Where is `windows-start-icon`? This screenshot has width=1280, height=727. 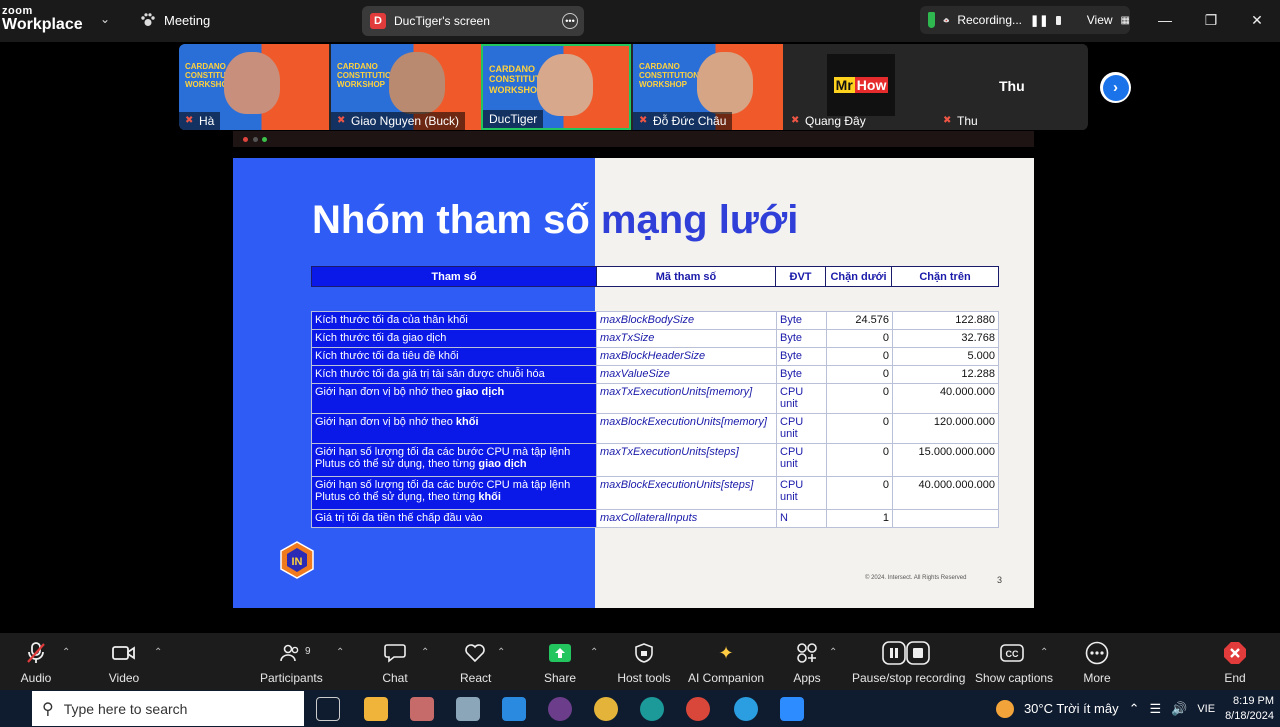 windows-start-icon is located at coordinates (16, 708).